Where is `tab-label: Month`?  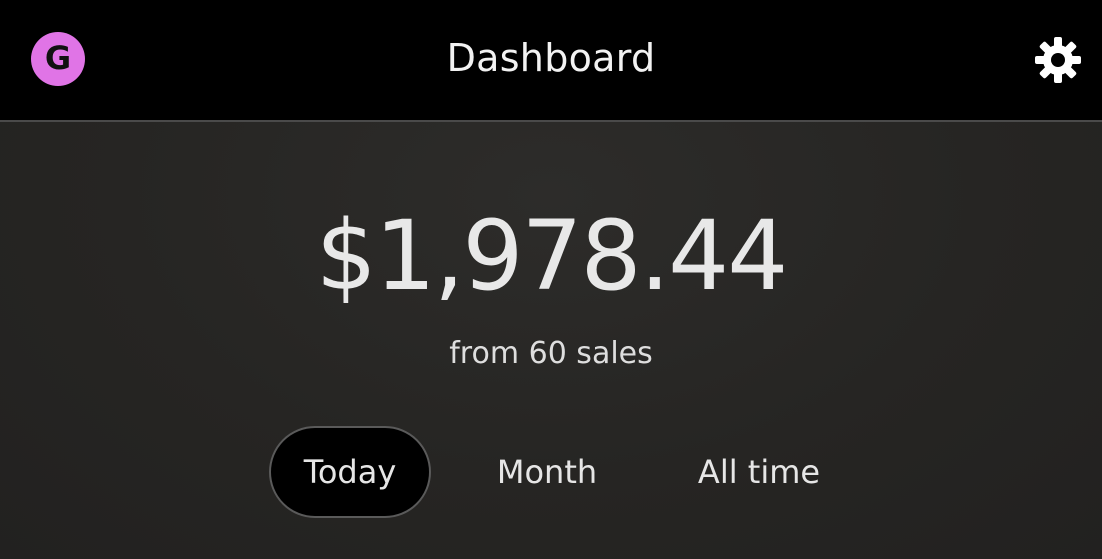 tab-label: Month is located at coordinates (547, 472).